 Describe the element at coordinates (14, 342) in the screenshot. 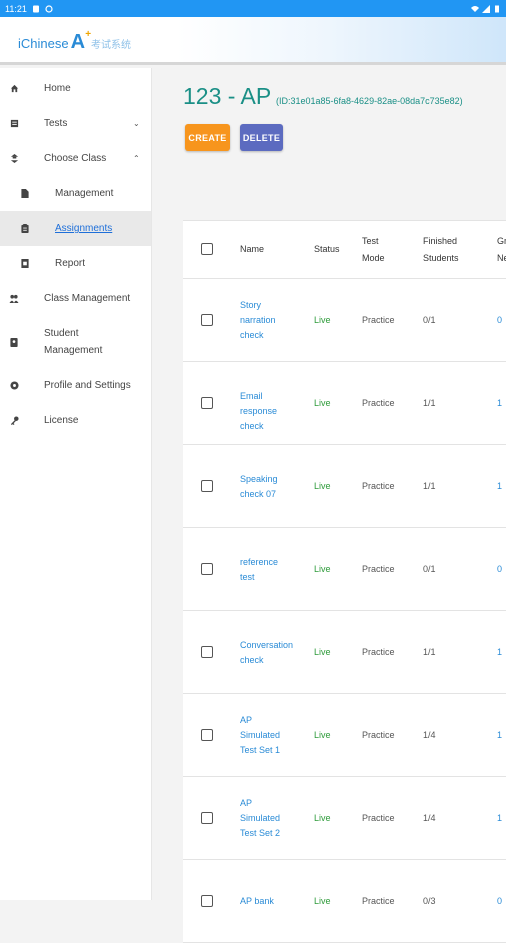

I see `student-icon` at that location.